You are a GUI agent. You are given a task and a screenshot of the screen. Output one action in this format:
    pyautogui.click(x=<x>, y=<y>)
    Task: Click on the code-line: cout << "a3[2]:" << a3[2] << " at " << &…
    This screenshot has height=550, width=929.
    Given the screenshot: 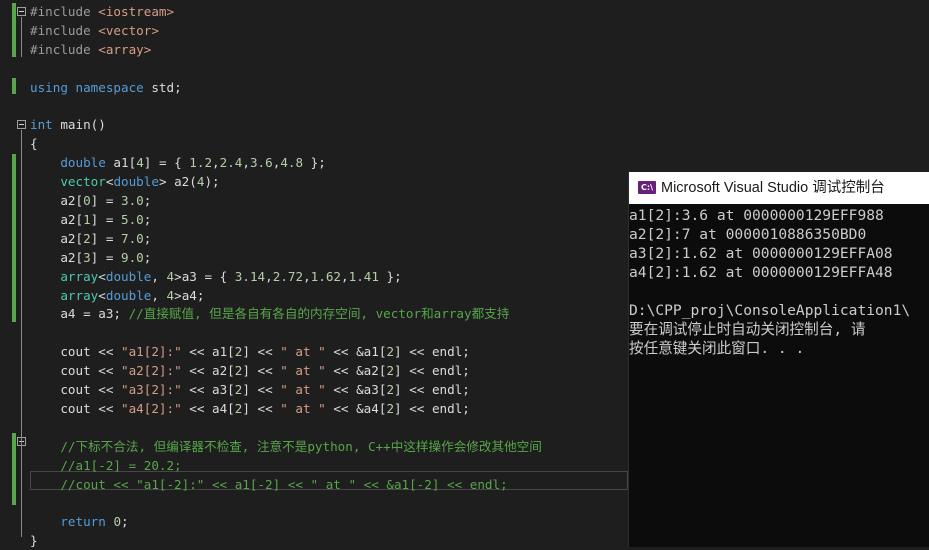 What is the action you would take?
    pyautogui.click(x=250, y=389)
    